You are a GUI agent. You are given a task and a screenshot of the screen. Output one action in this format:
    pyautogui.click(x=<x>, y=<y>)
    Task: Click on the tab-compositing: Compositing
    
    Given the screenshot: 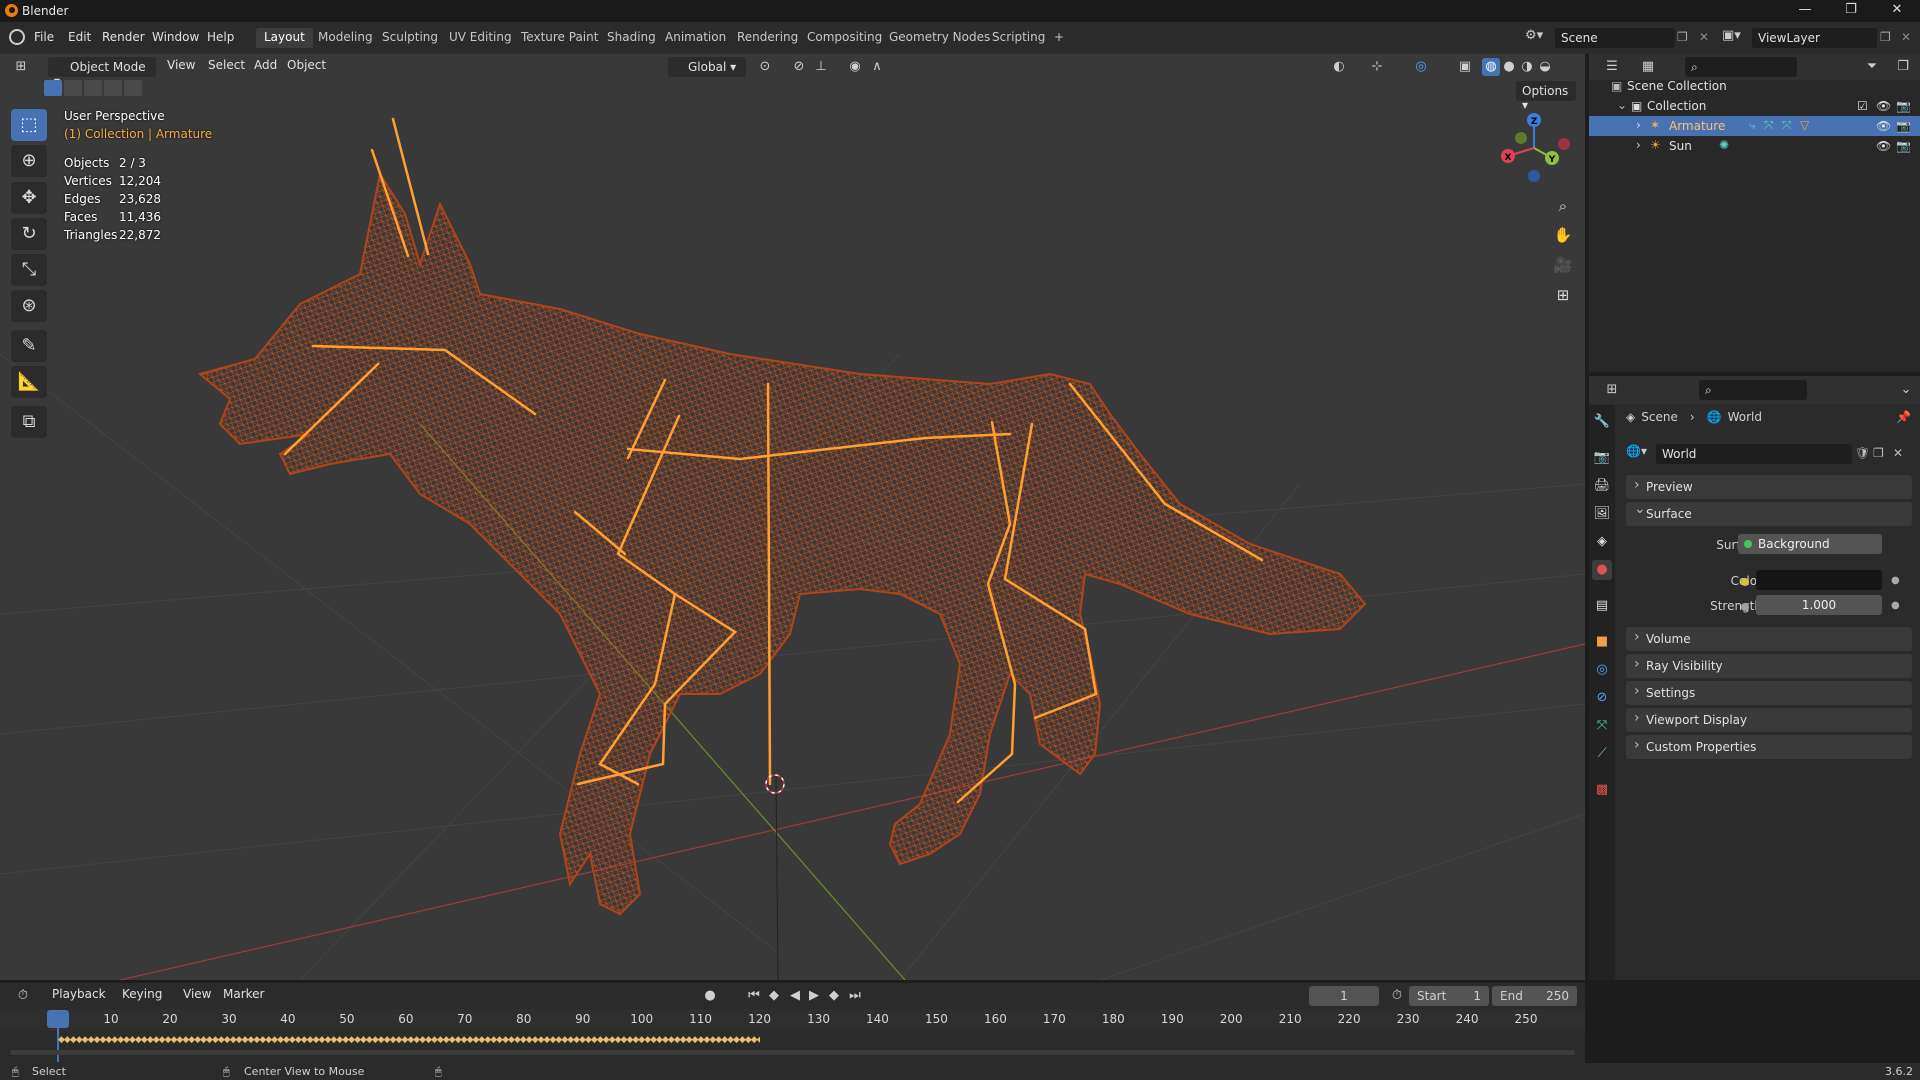 What is the action you would take?
    pyautogui.click(x=844, y=38)
    